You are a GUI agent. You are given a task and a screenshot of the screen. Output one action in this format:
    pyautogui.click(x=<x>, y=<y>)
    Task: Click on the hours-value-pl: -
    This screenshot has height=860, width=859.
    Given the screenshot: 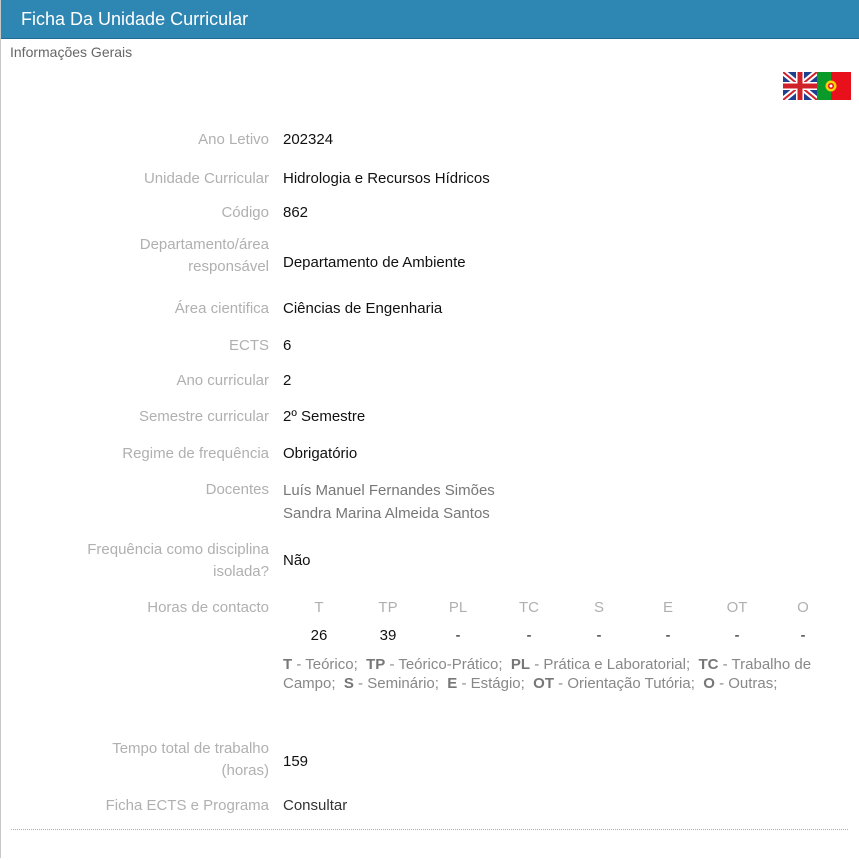 What is the action you would take?
    pyautogui.click(x=458, y=635)
    